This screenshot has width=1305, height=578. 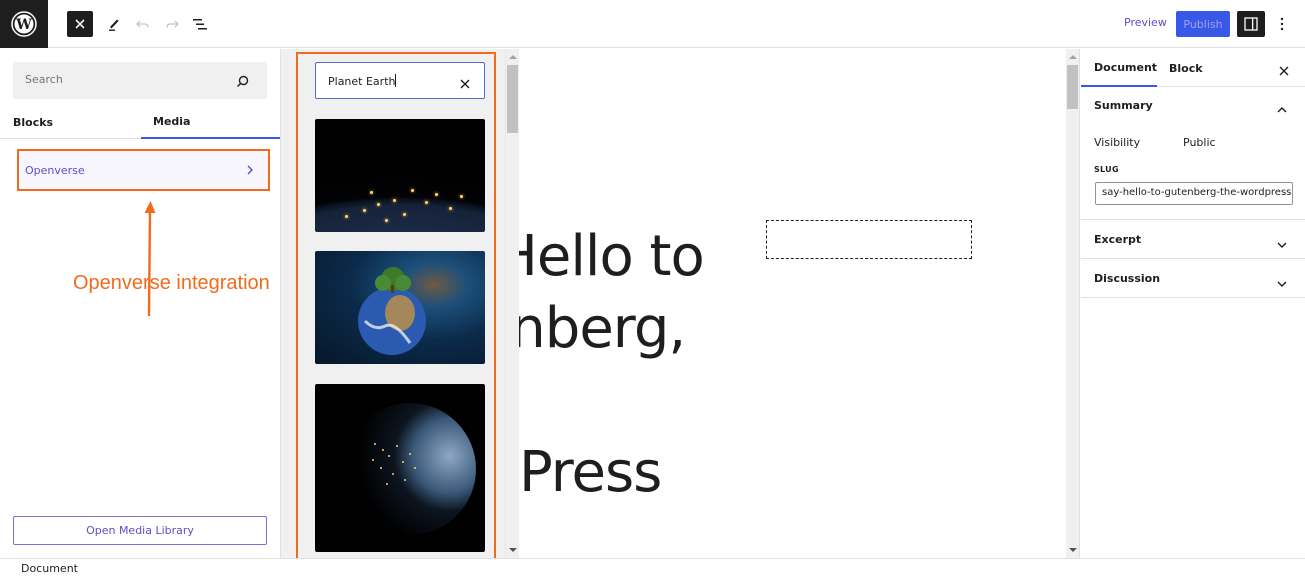 I want to click on undo-icon, so click(x=142, y=24).